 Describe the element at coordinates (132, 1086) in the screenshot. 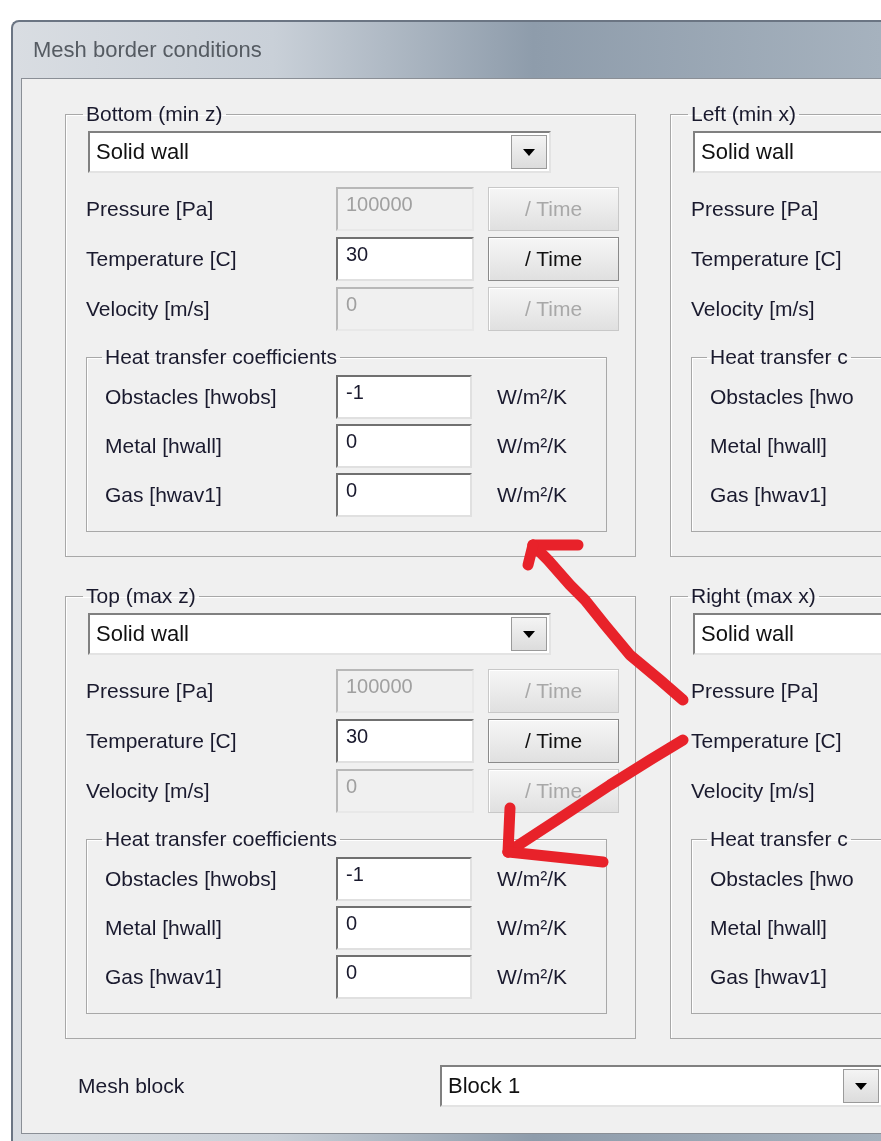

I see `field-label: Mesh block` at that location.